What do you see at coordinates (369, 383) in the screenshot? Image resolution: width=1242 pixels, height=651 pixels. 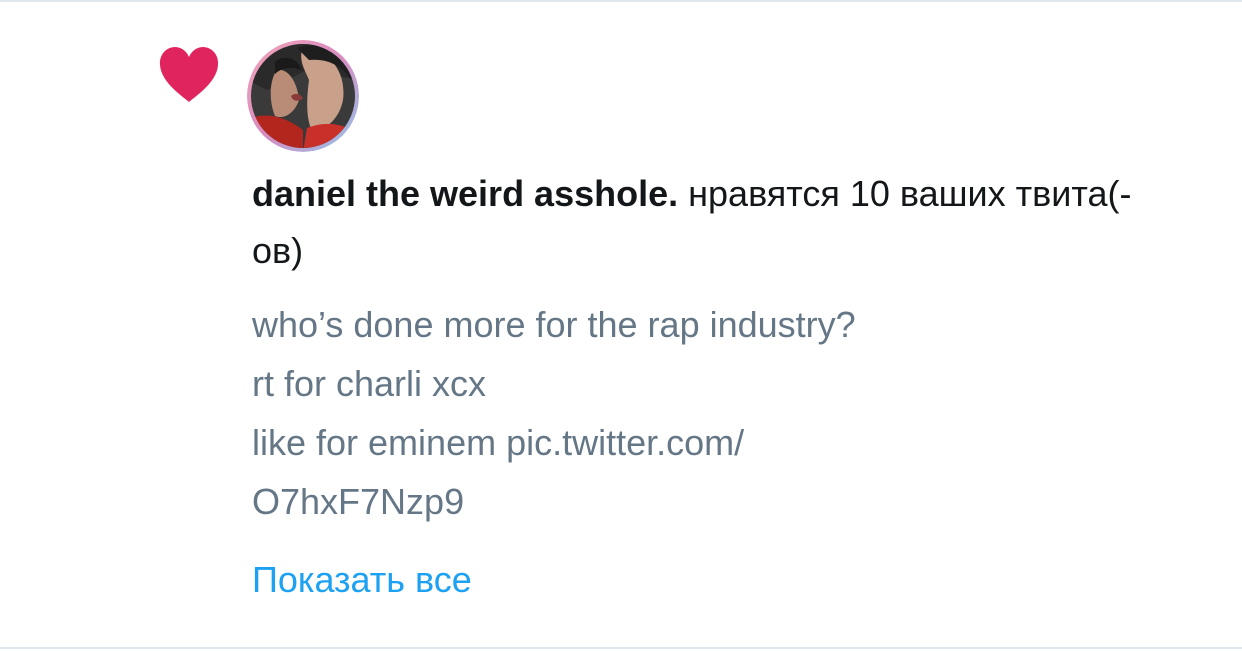 I see `tweet-line: rt for charli xcx` at bounding box center [369, 383].